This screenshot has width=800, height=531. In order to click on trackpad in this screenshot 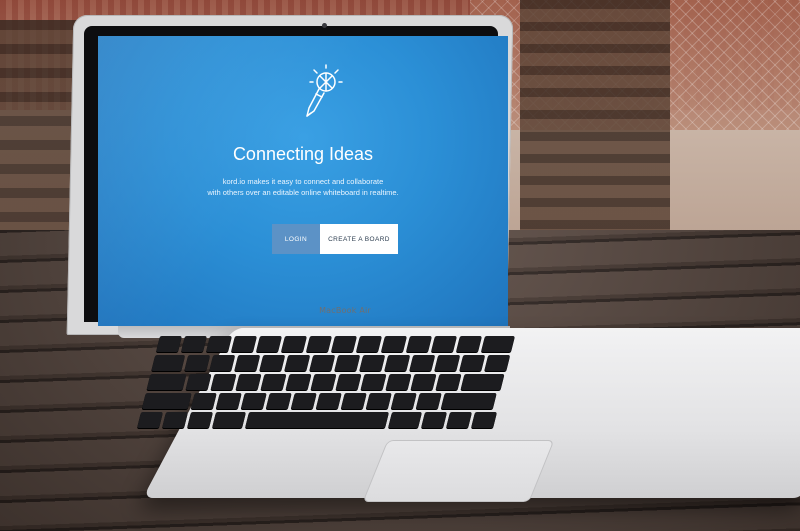, I will do `click(458, 471)`.